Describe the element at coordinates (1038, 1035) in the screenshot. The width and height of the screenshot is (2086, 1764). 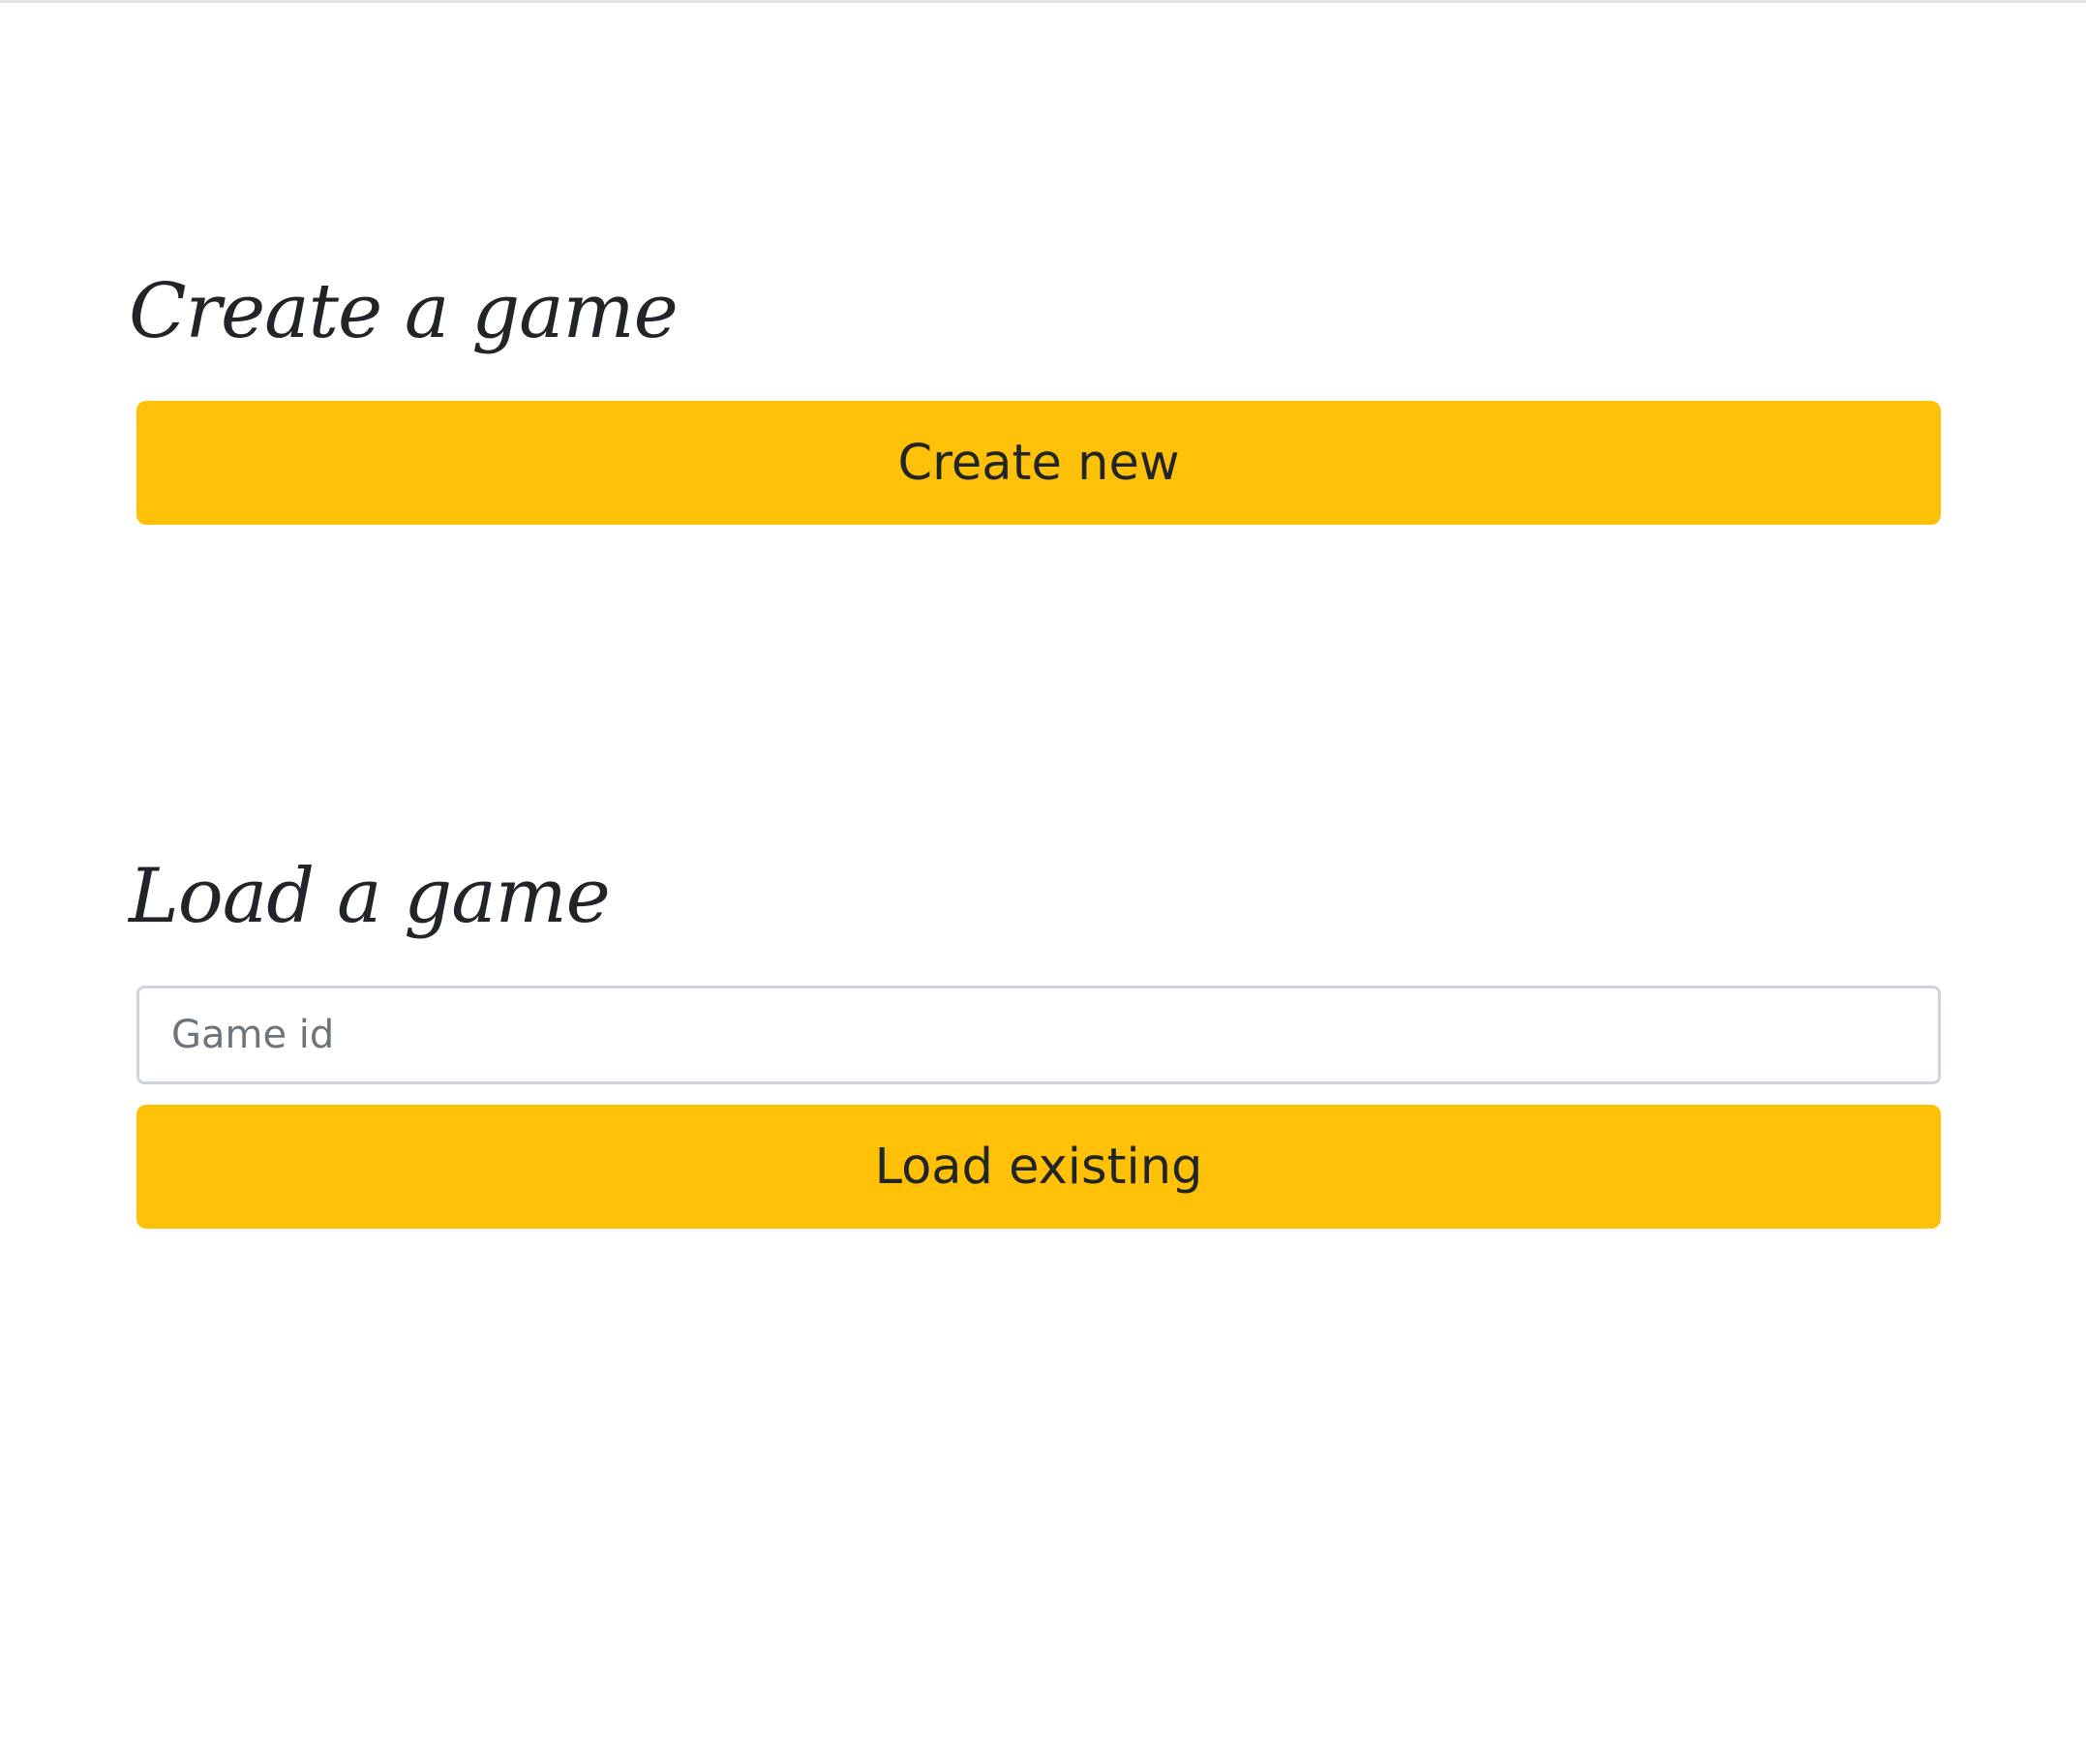
I see `game-id-input` at that location.